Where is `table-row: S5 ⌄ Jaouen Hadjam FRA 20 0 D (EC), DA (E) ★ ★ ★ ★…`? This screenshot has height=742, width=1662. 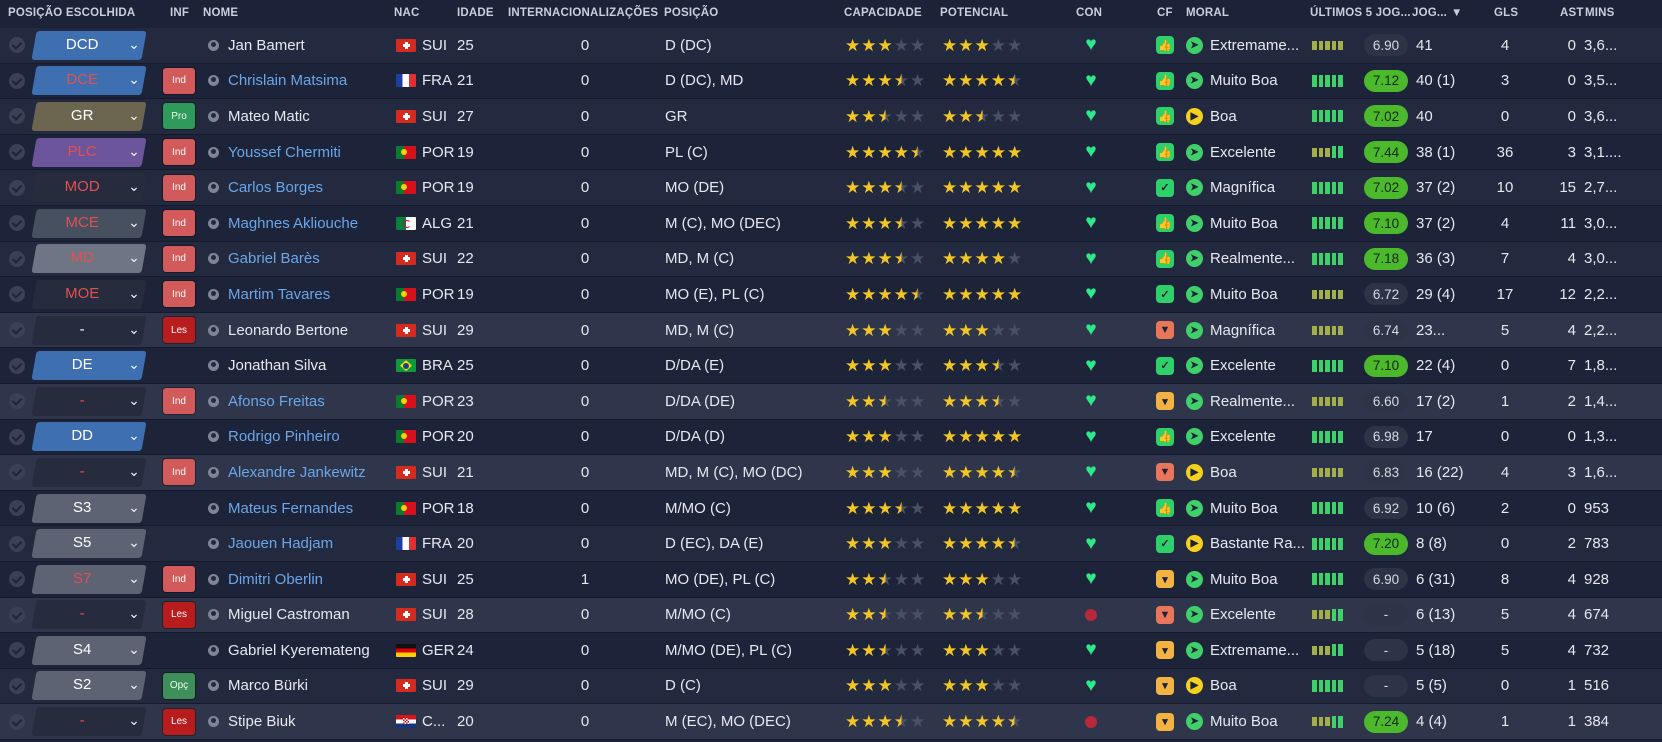
table-row: S5 ⌄ Jaouen Hadjam FRA 20 0 D (EC), DA (E) ★ ★ ★ ★… is located at coordinates (831, 544).